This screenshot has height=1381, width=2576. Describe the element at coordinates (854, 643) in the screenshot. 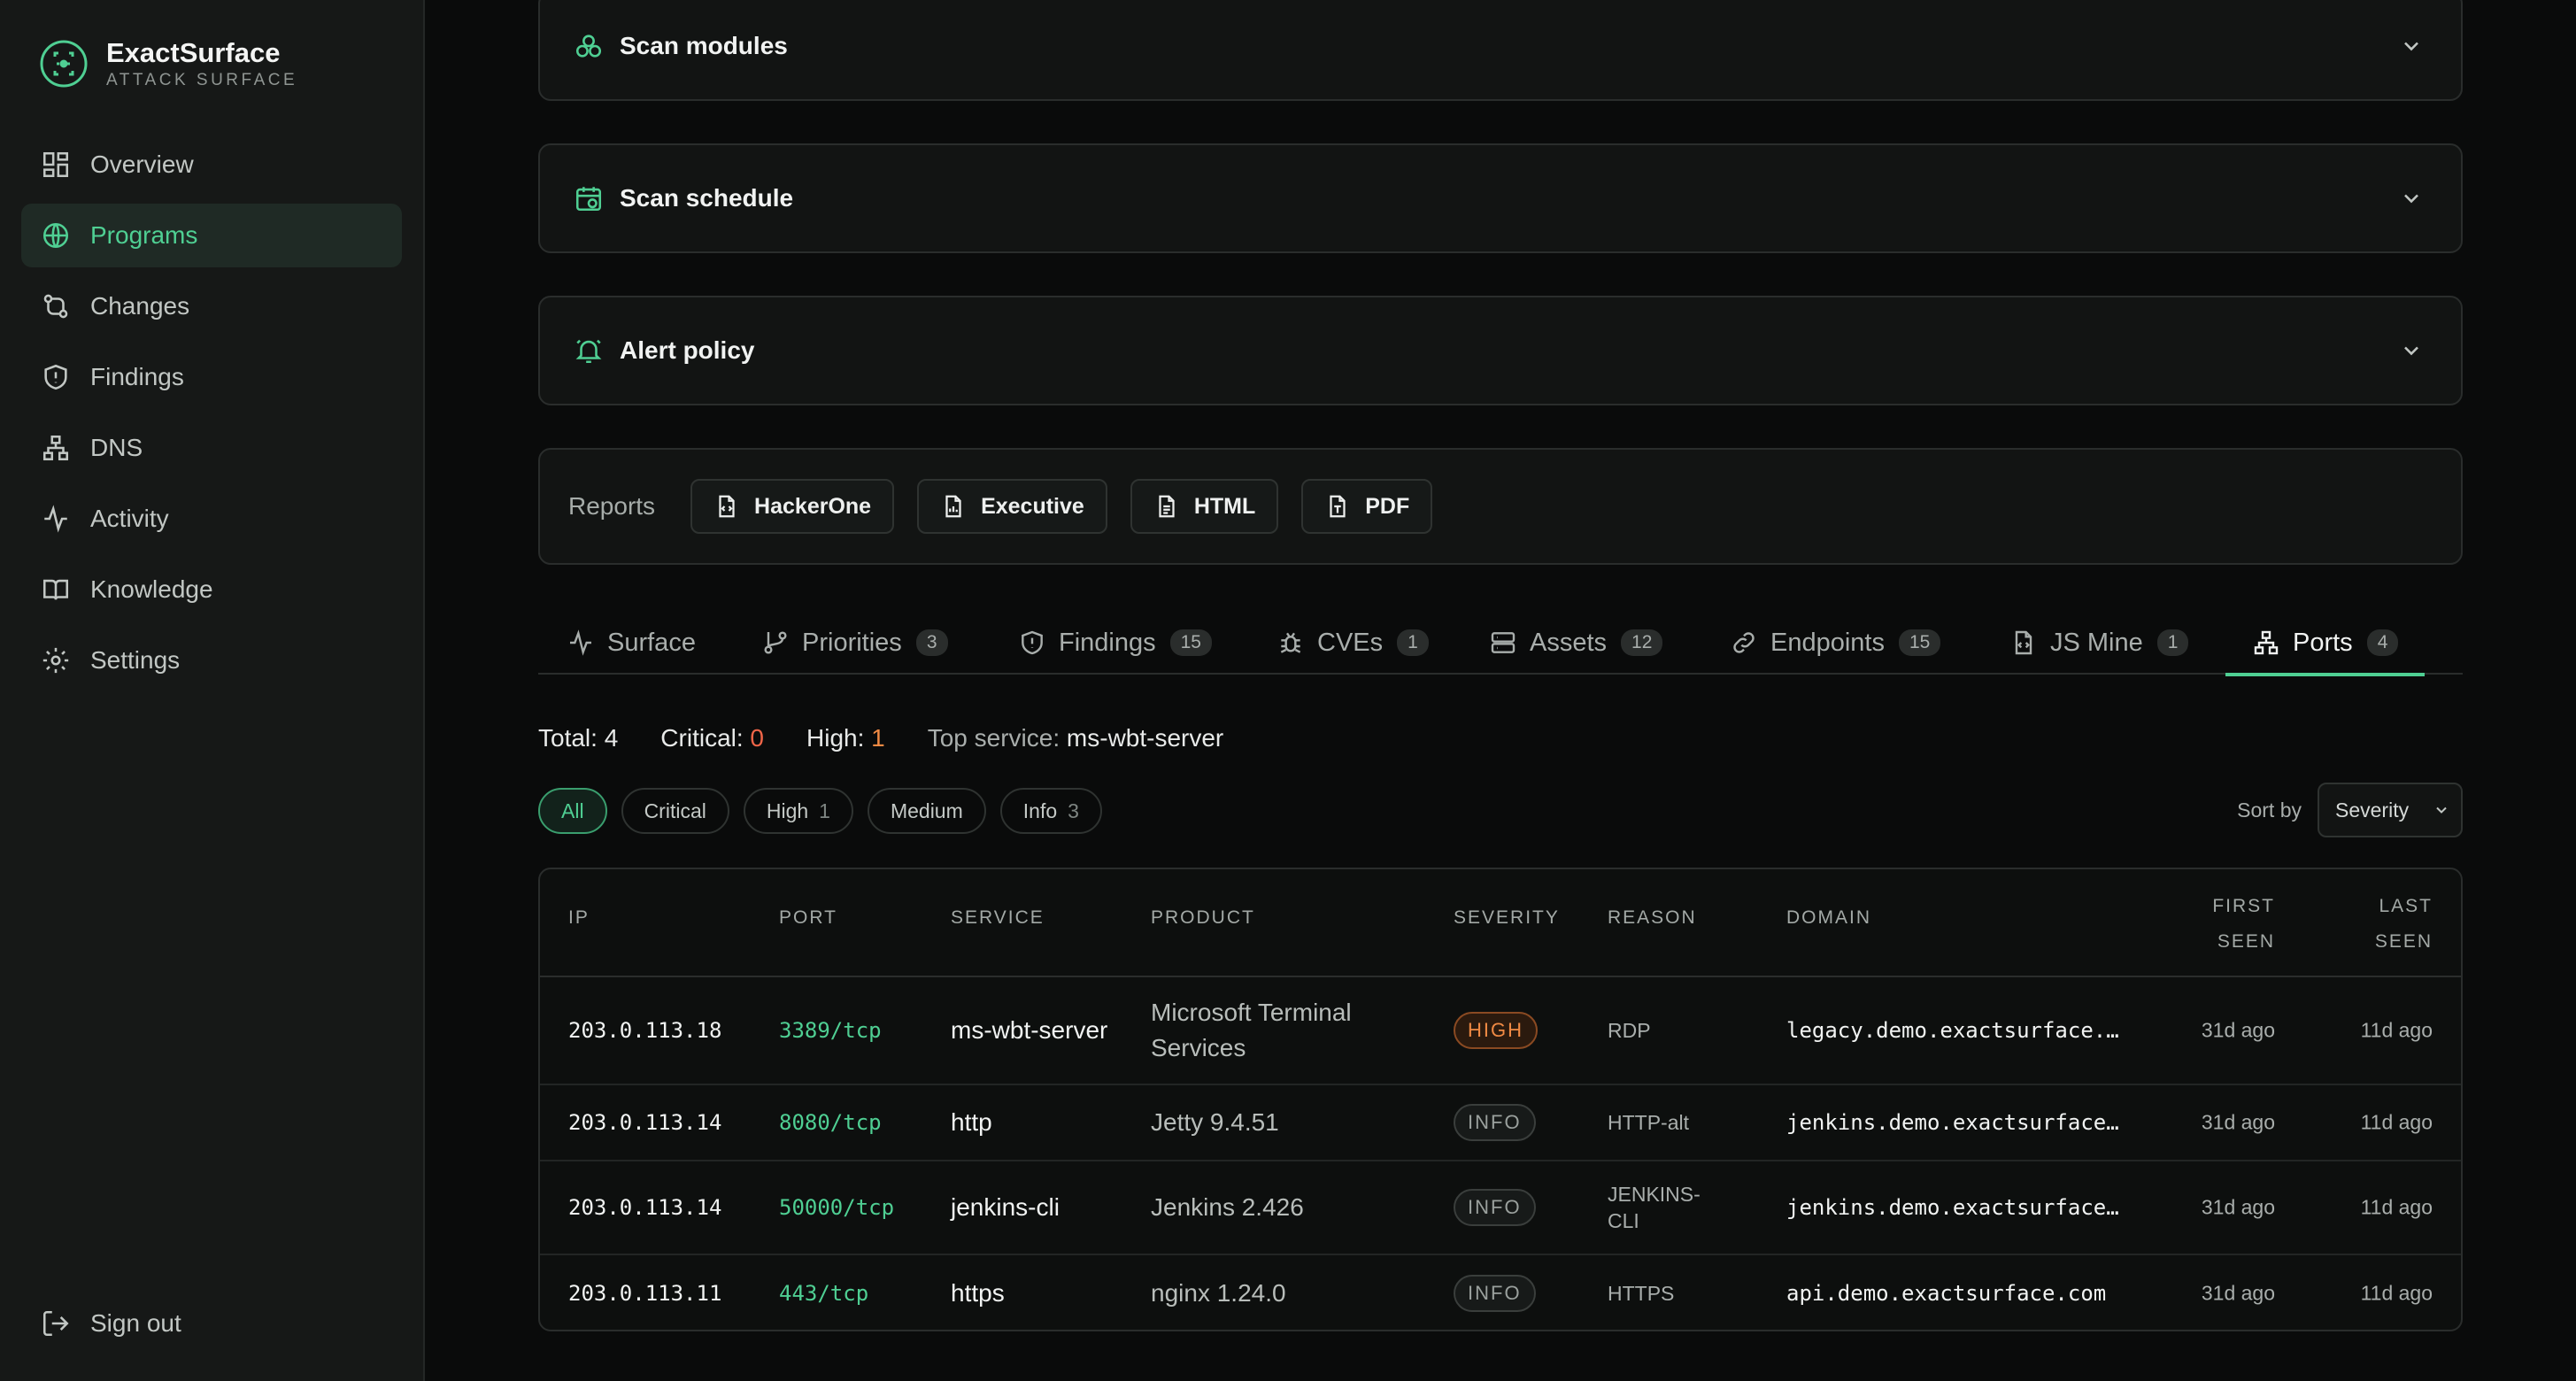

I see `tab-priorities: Priorities 3` at that location.